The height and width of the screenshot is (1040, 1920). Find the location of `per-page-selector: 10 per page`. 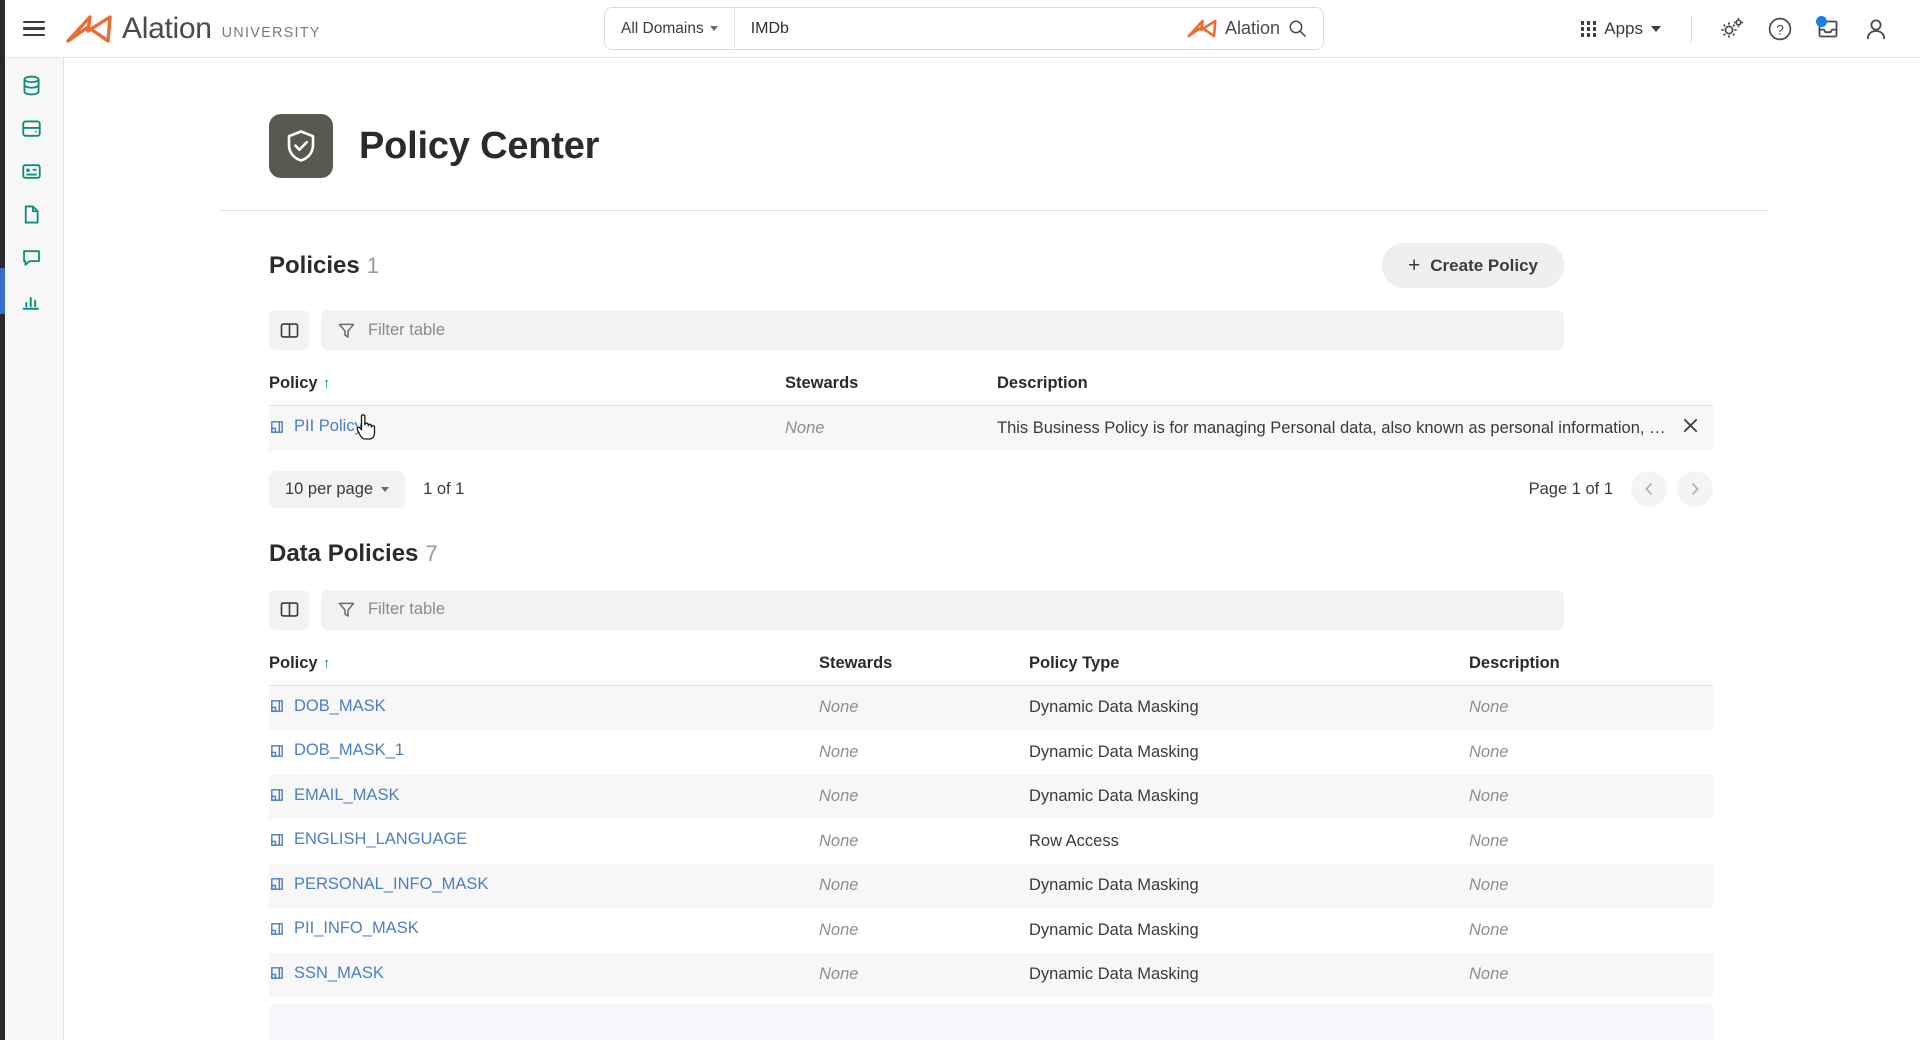

per-page-selector: 10 per page is located at coordinates (337, 489).